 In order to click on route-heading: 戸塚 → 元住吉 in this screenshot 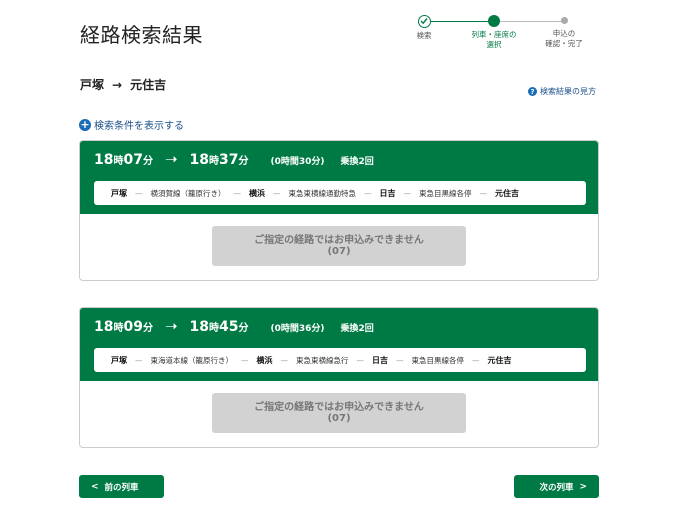, I will do `click(123, 84)`.